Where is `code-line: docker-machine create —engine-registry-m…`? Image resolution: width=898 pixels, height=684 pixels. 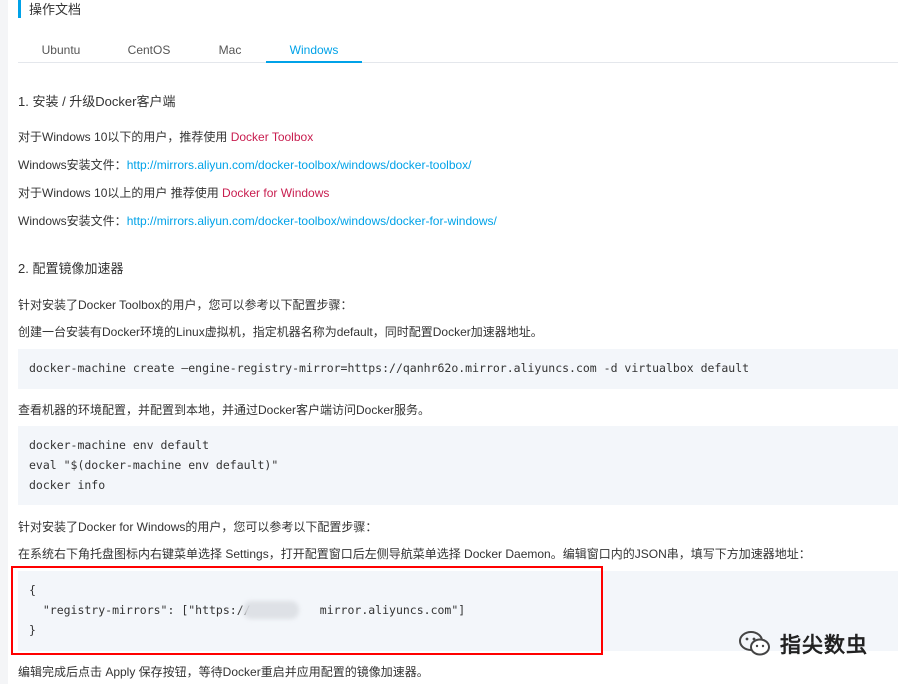 code-line: docker-machine create —engine-registry-m… is located at coordinates (389, 368).